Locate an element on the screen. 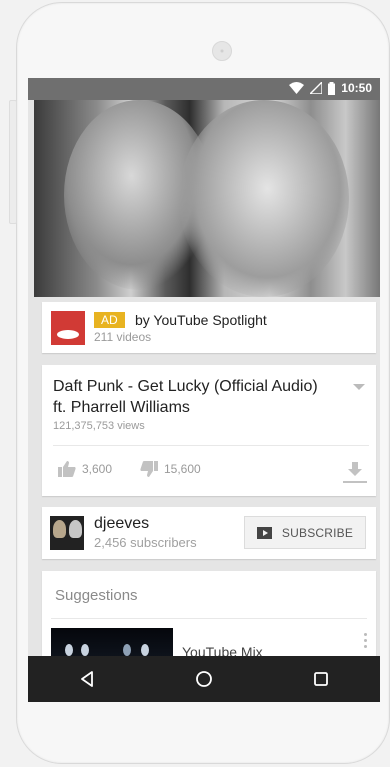  back-icon is located at coordinates (86, 679).